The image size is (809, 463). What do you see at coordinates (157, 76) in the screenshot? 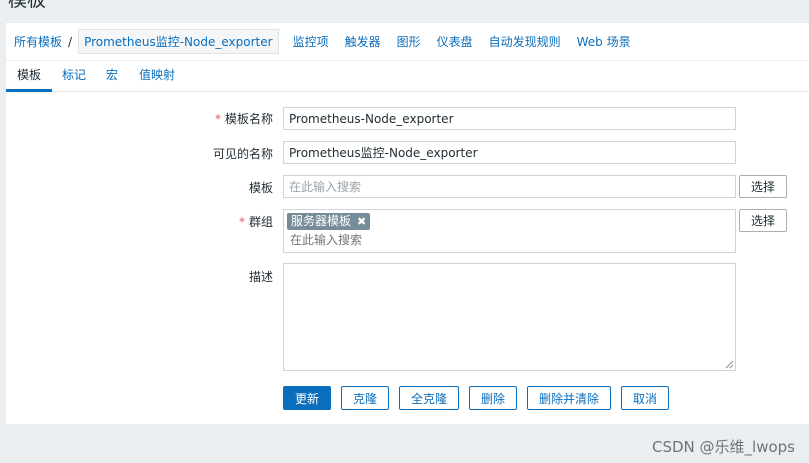
I see `tab-value-mapping: 值映射` at bounding box center [157, 76].